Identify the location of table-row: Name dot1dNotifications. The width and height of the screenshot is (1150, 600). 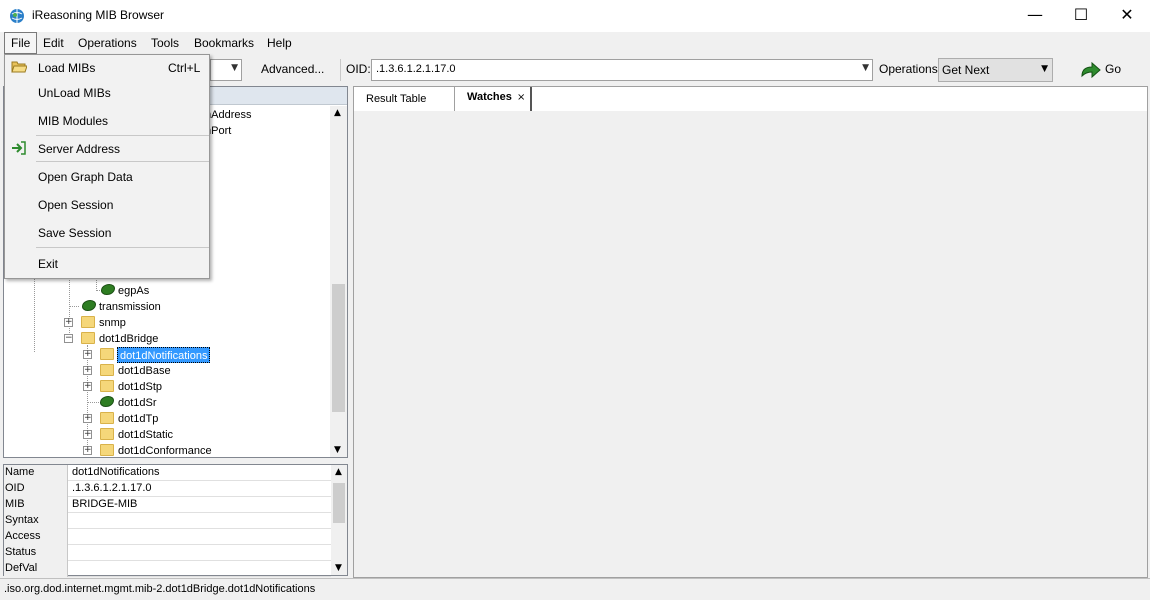
(167, 473).